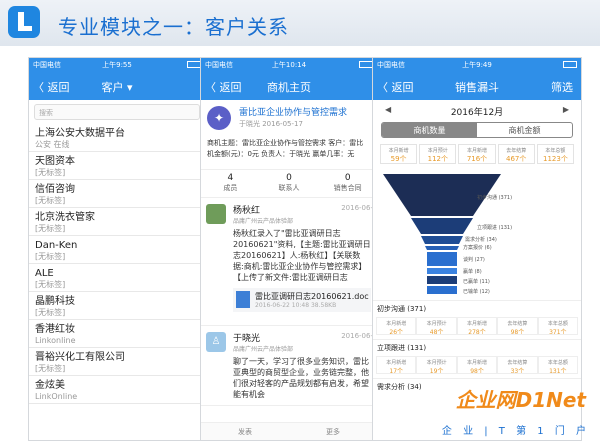 The image size is (600, 441). Describe the element at coordinates (289, 65) in the screenshot. I see `status-time: 上午10:14` at that location.